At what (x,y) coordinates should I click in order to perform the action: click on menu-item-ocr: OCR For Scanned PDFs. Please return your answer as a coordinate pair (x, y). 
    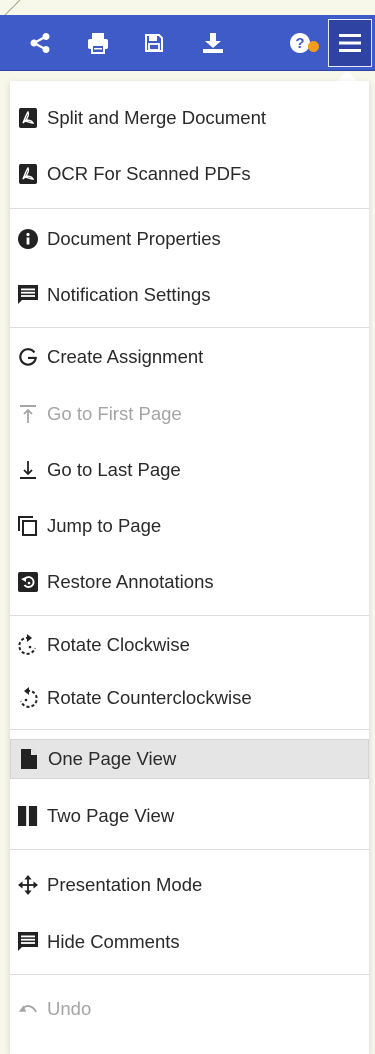
    Looking at the image, I should click on (189, 174).